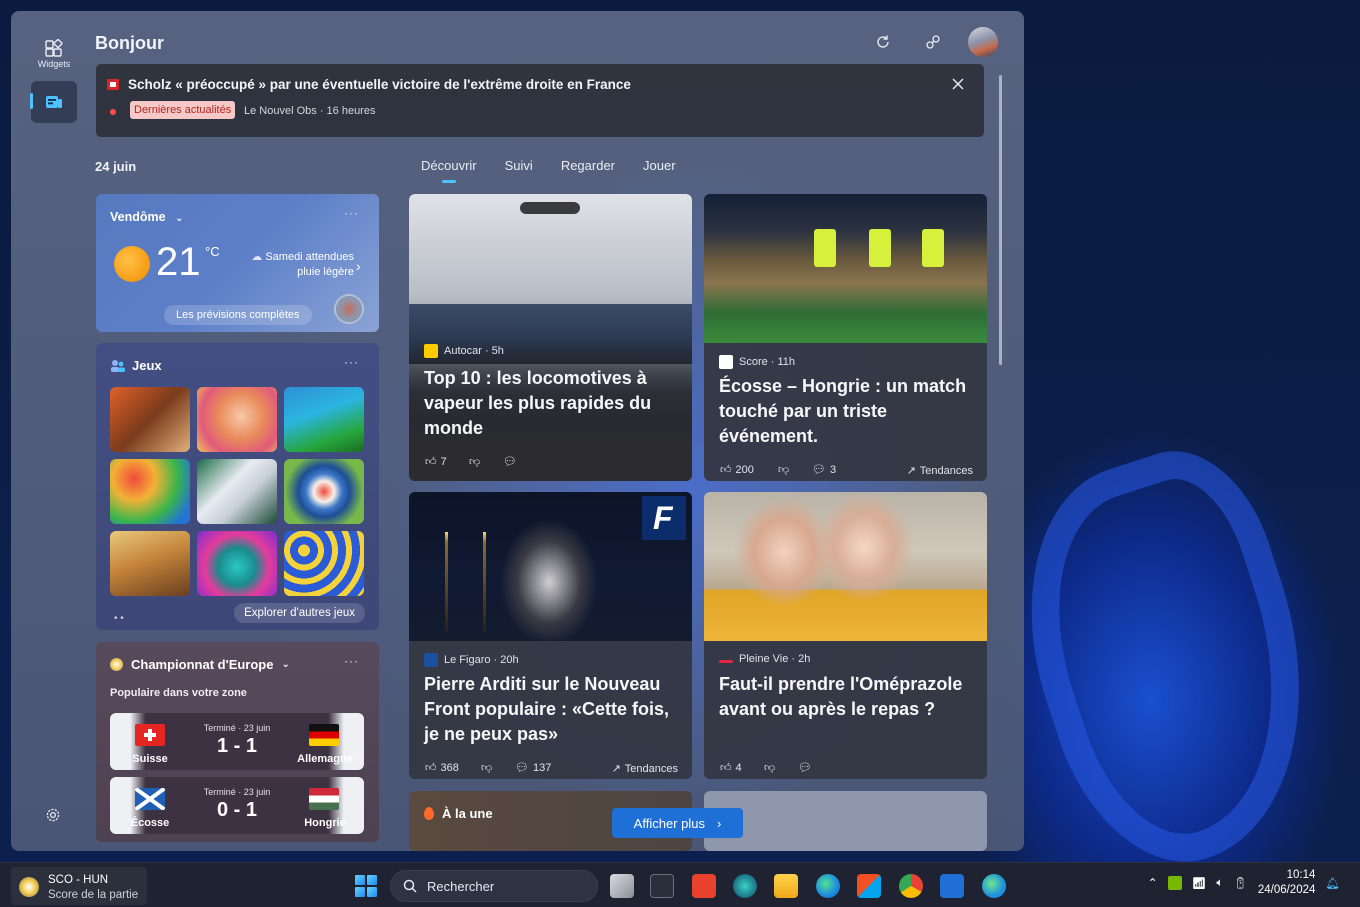  What do you see at coordinates (952, 886) in the screenshot?
I see `powershell-icon` at bounding box center [952, 886].